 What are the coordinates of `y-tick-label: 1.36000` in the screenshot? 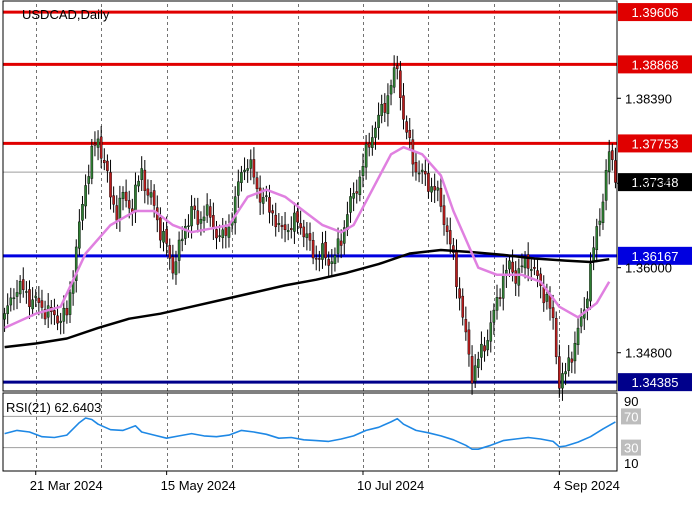 It's located at (648, 268).